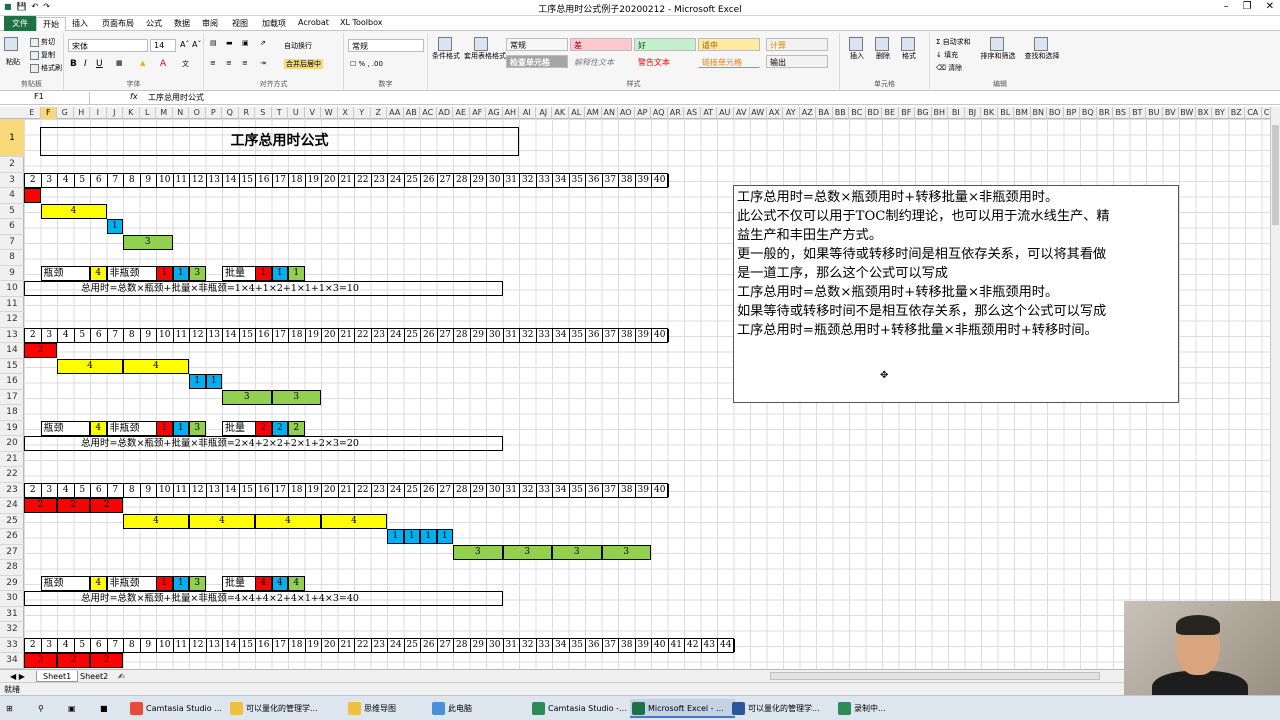 Image resolution: width=1280 pixels, height=720 pixels. I want to click on period-number: 9, so click(149, 490).